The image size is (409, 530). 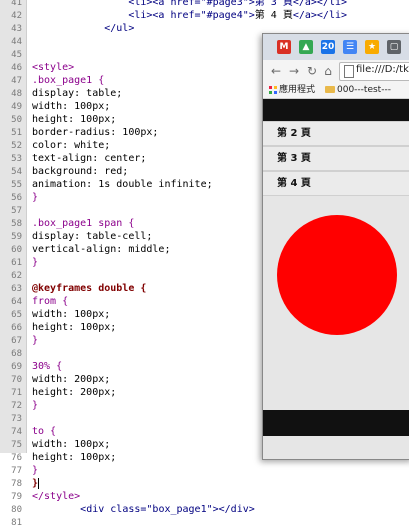 I want to click on reload-icon: ↻, so click(x=312, y=71).